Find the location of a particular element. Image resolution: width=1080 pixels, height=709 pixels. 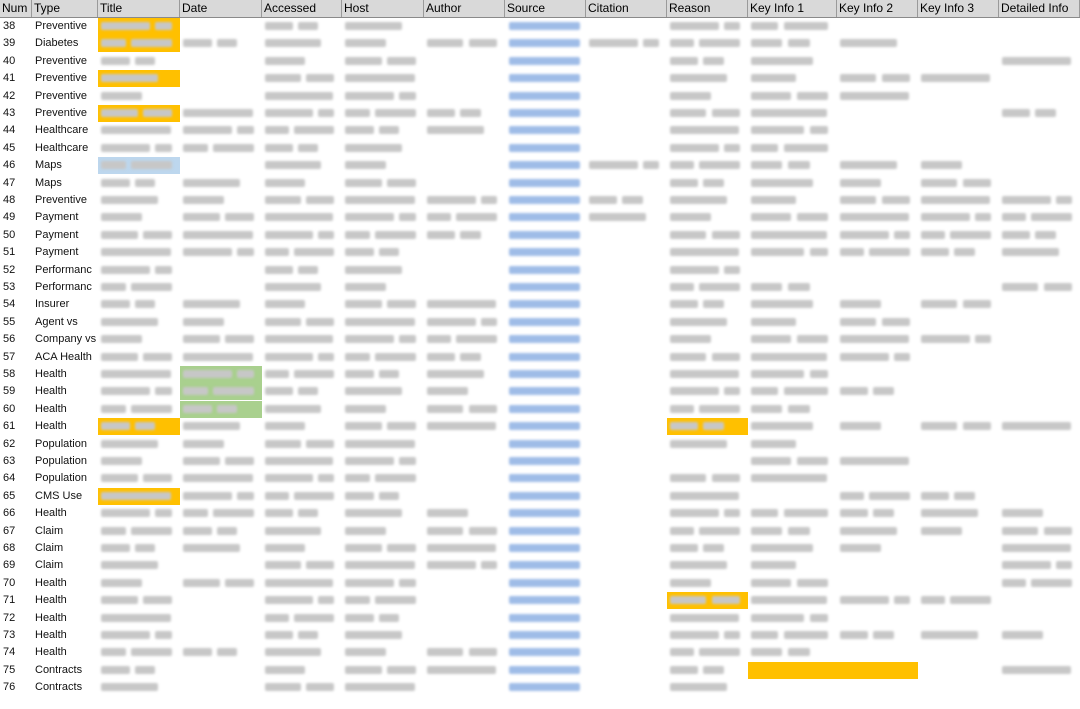

header-detailed-info: Detailed Info is located at coordinates (1039, 8).